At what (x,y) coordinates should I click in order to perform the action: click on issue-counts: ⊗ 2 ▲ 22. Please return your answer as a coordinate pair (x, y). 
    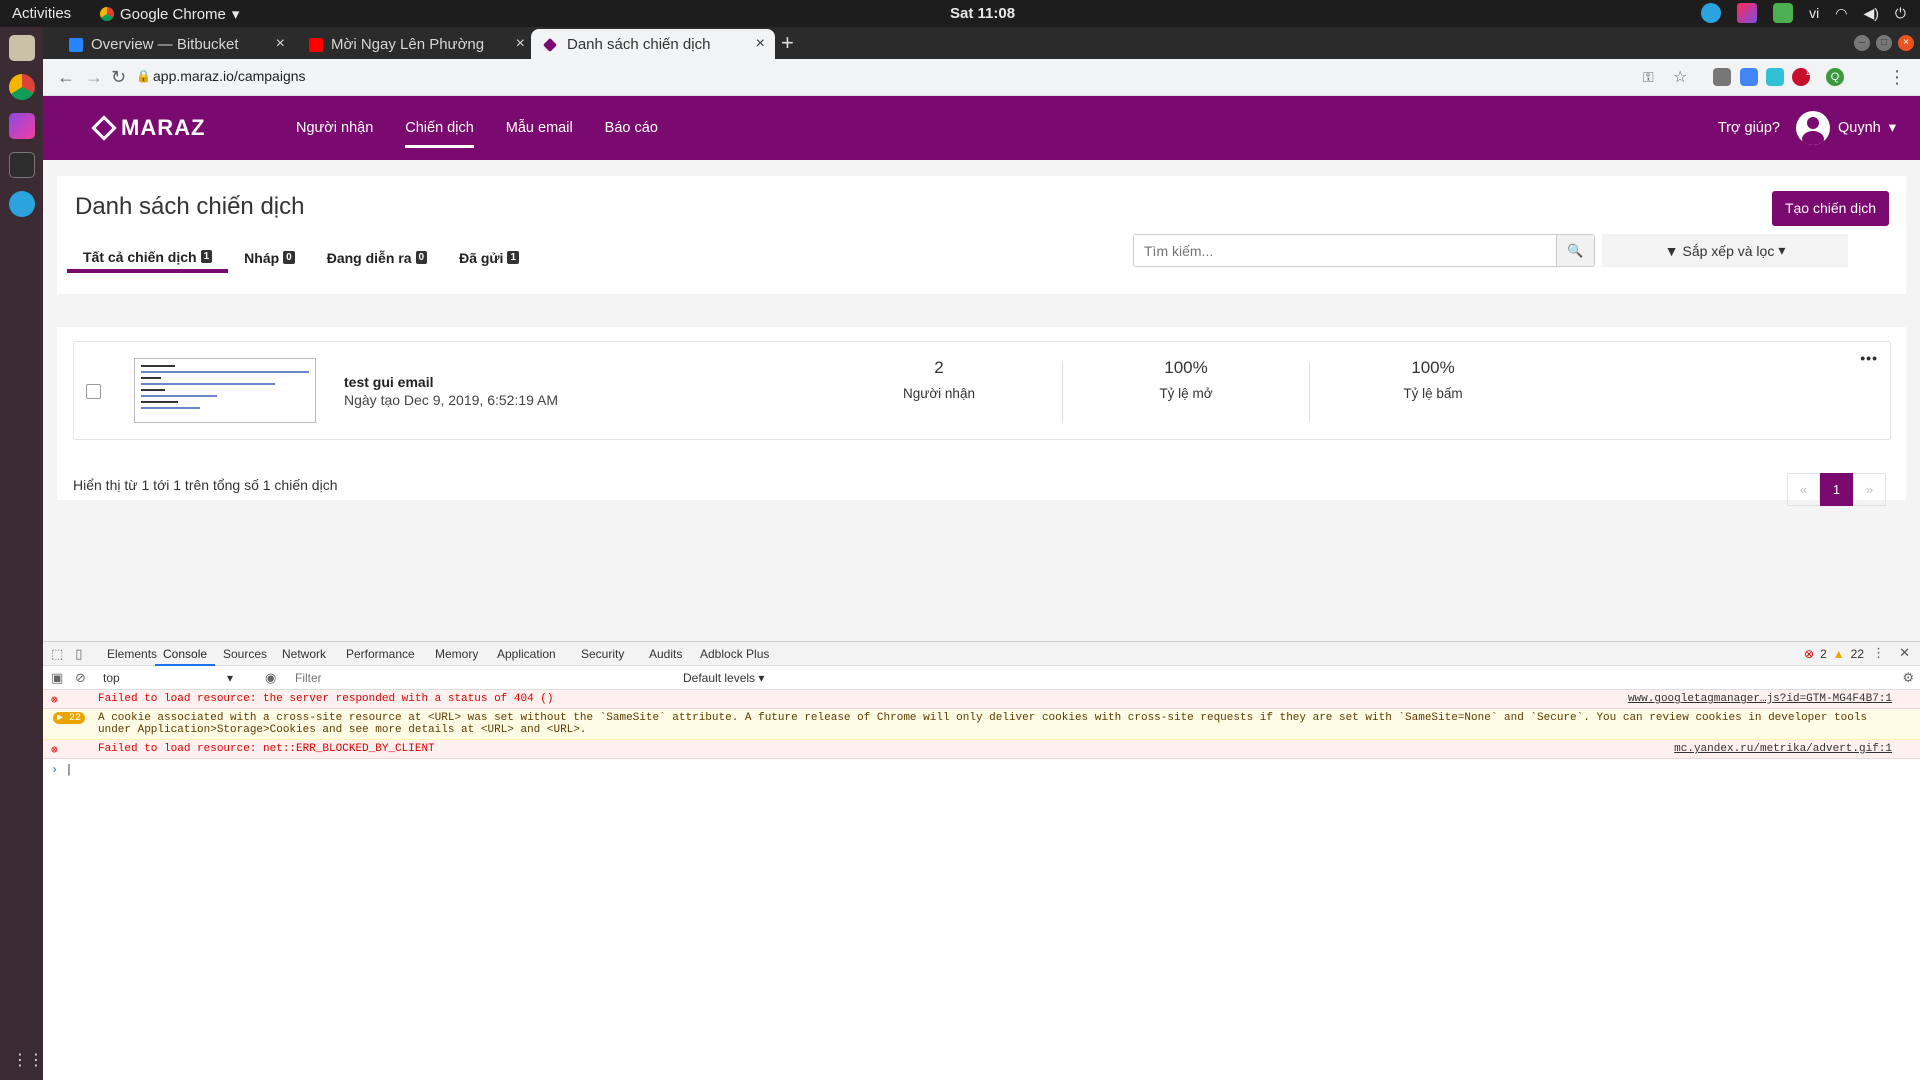
    Looking at the image, I should click on (1834, 654).